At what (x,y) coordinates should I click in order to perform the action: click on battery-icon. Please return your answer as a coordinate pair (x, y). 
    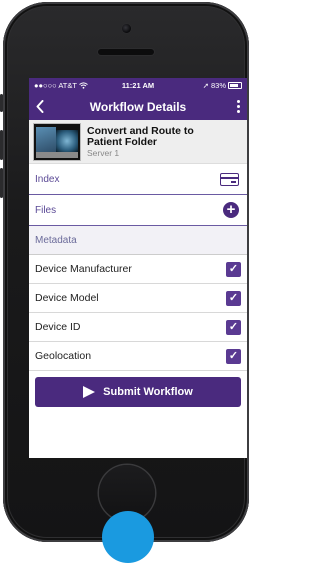
    Looking at the image, I should click on (235, 85).